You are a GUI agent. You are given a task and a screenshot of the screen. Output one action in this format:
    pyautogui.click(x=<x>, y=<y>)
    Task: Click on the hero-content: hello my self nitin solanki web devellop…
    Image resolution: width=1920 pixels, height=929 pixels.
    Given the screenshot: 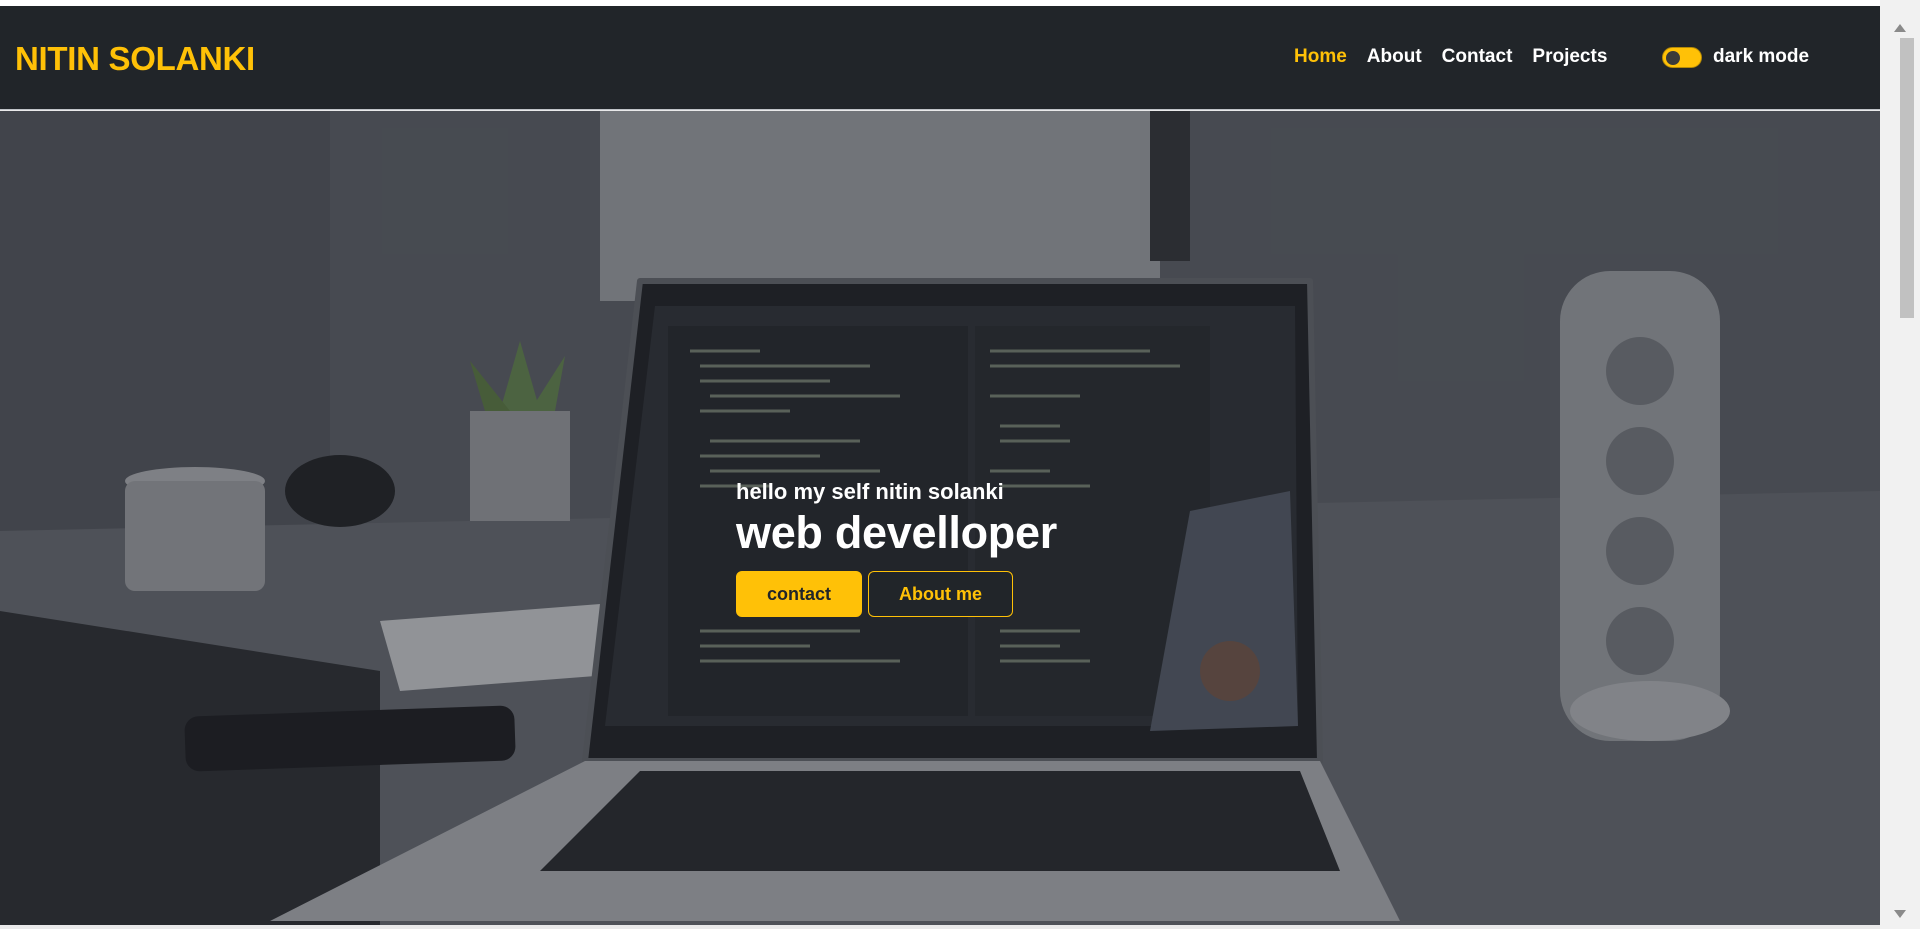 What is the action you would take?
    pyautogui.click(x=896, y=548)
    